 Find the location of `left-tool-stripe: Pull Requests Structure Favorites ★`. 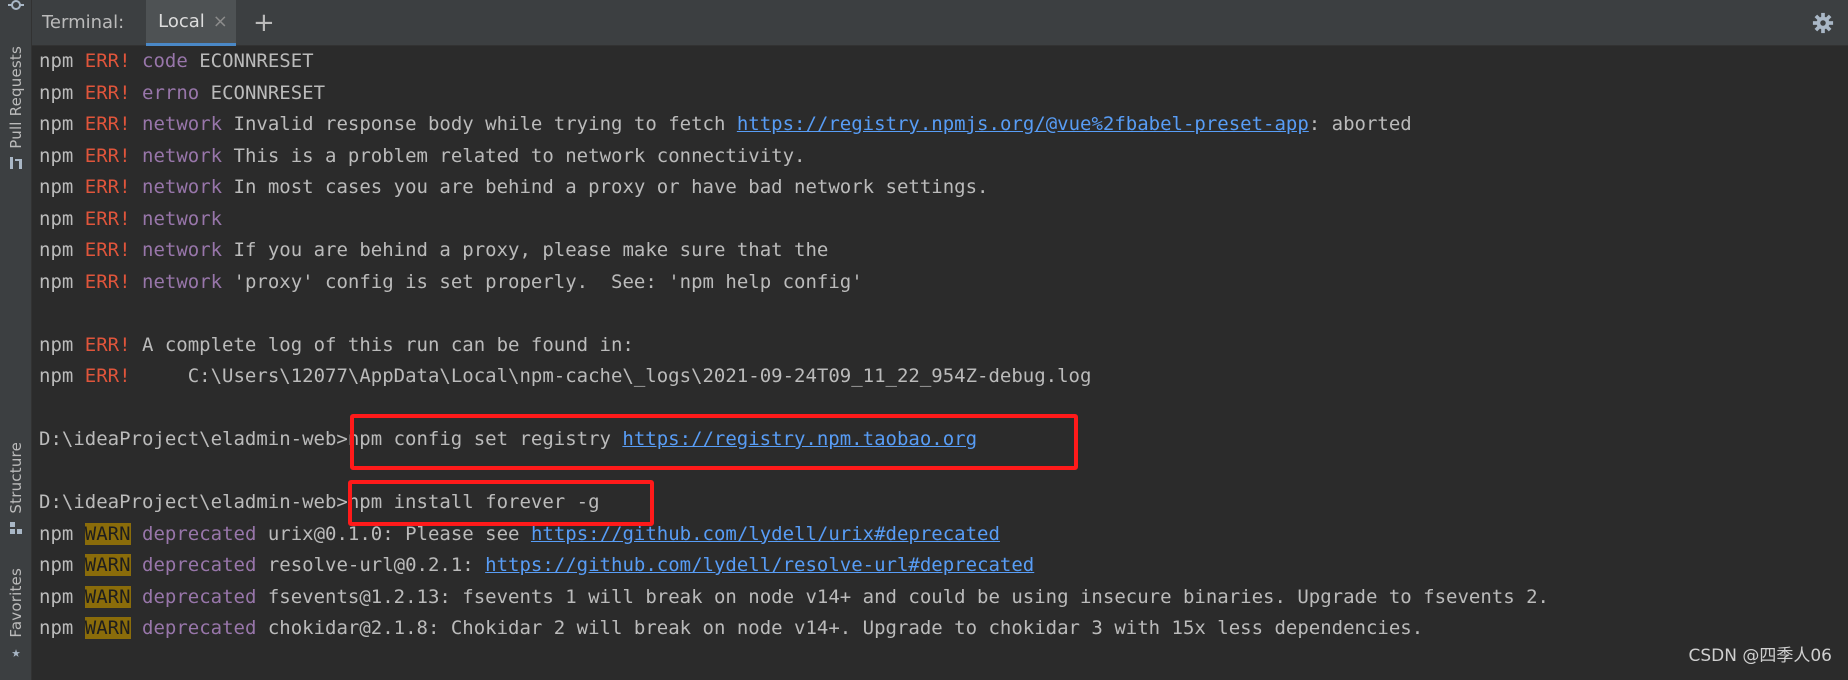

left-tool-stripe: Pull Requests Structure Favorites ★ is located at coordinates (16, 340).